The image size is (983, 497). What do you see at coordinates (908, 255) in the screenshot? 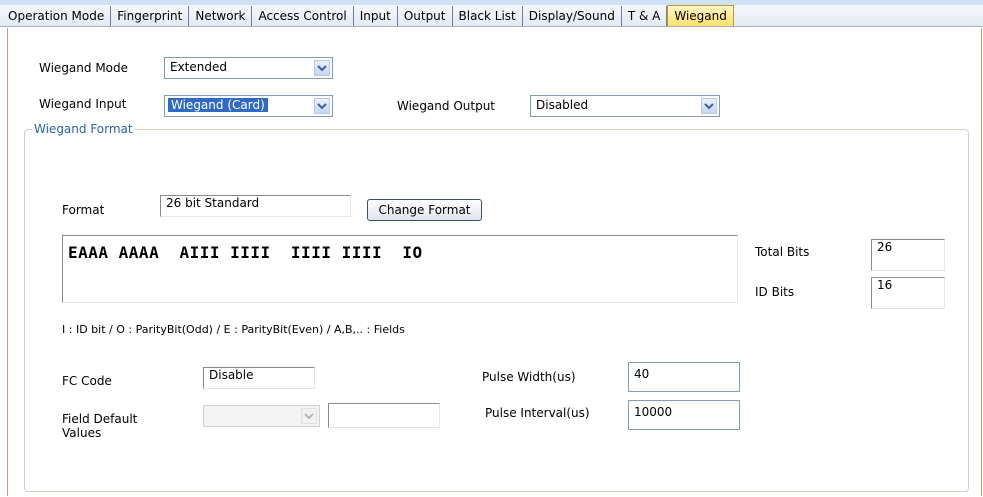
I see `total-bits-field: 26` at bounding box center [908, 255].